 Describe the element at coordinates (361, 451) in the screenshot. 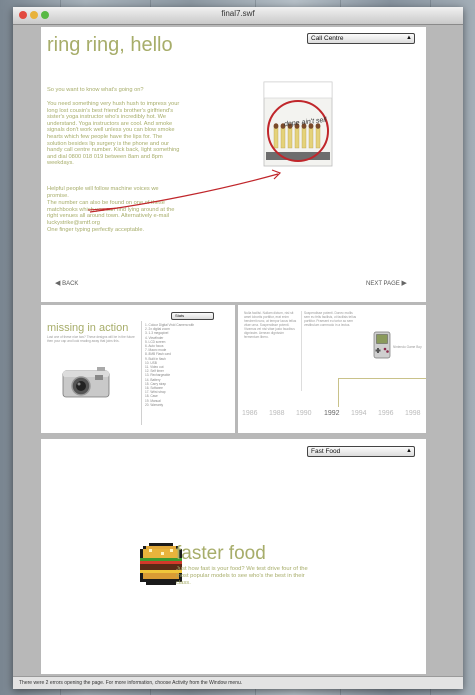

I see `section-dropdown-bottom: Fast Food ▲︎` at that location.